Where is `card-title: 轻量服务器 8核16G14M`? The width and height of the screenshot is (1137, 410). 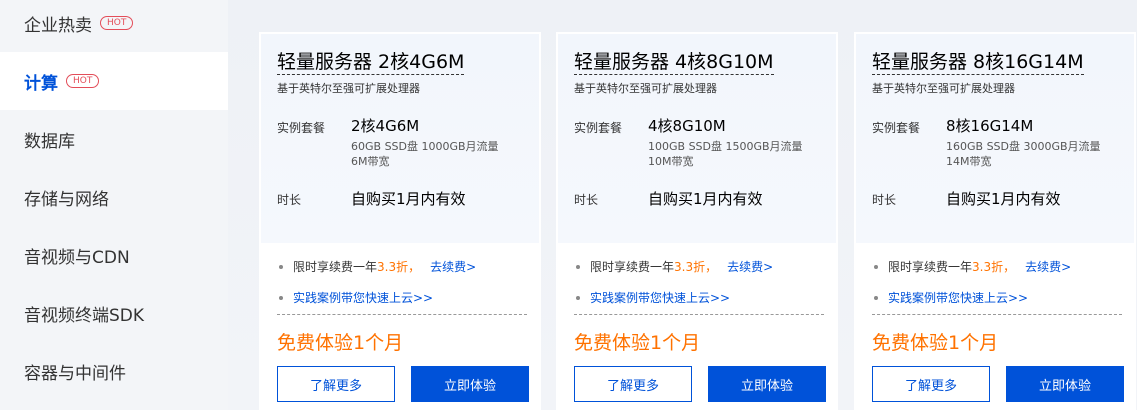 card-title: 轻量服务器 8核16G14M is located at coordinates (978, 62).